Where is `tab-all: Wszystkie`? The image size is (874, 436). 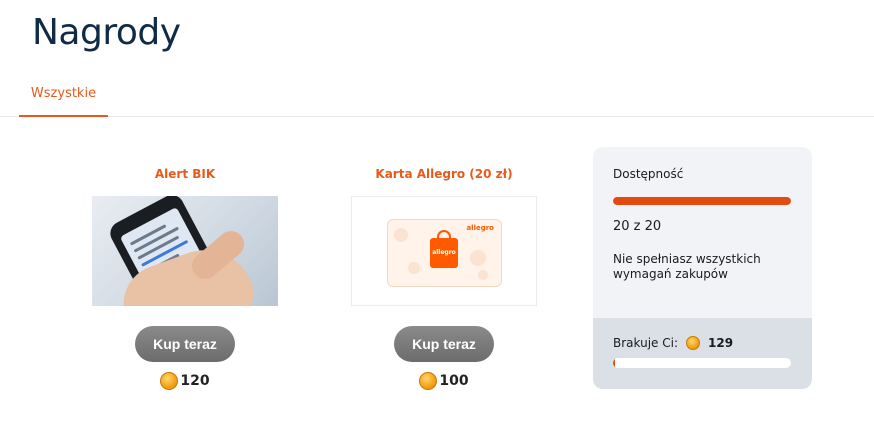 tab-all: Wszystkie is located at coordinates (63, 94).